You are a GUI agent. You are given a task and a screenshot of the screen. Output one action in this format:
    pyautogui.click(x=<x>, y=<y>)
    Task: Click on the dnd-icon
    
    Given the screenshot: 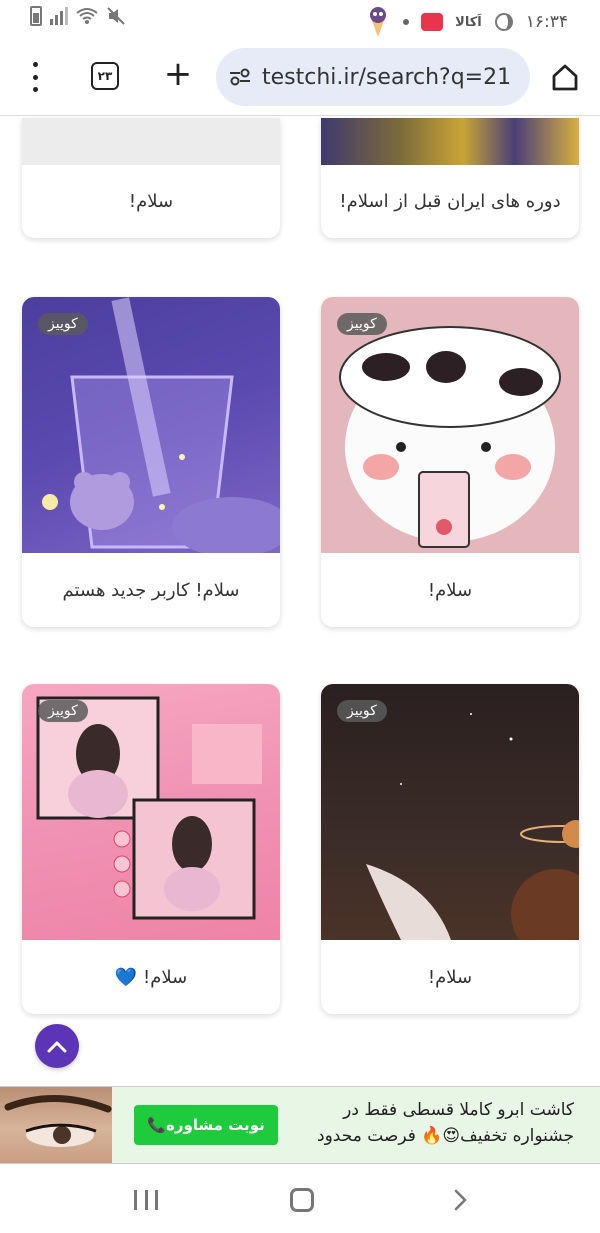 What is the action you would take?
    pyautogui.click(x=503, y=22)
    